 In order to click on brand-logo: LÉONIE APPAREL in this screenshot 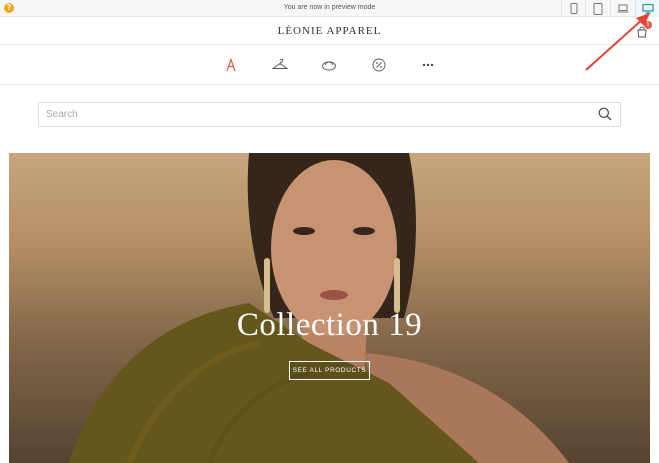, I will do `click(329, 31)`.